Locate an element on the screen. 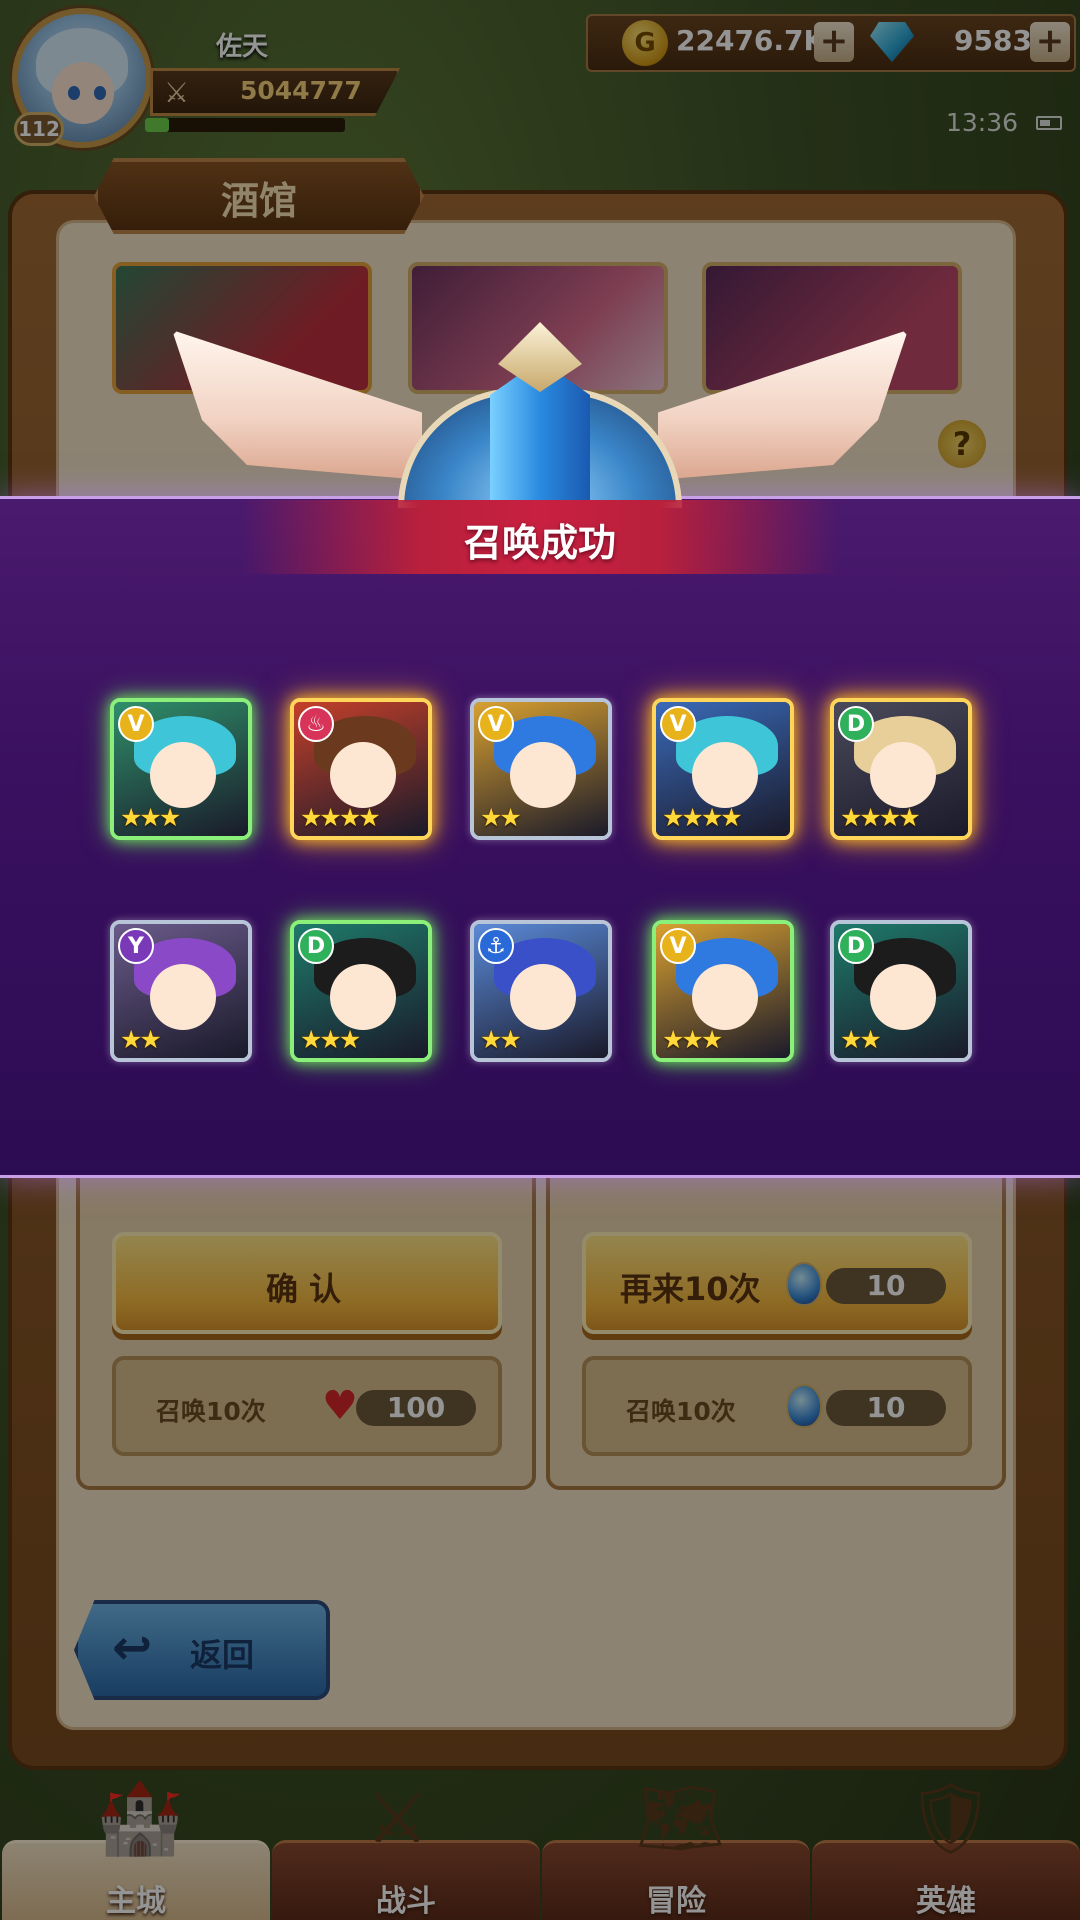 The image size is (1080, 1920). hero-card: D ★★ is located at coordinates (901, 991).